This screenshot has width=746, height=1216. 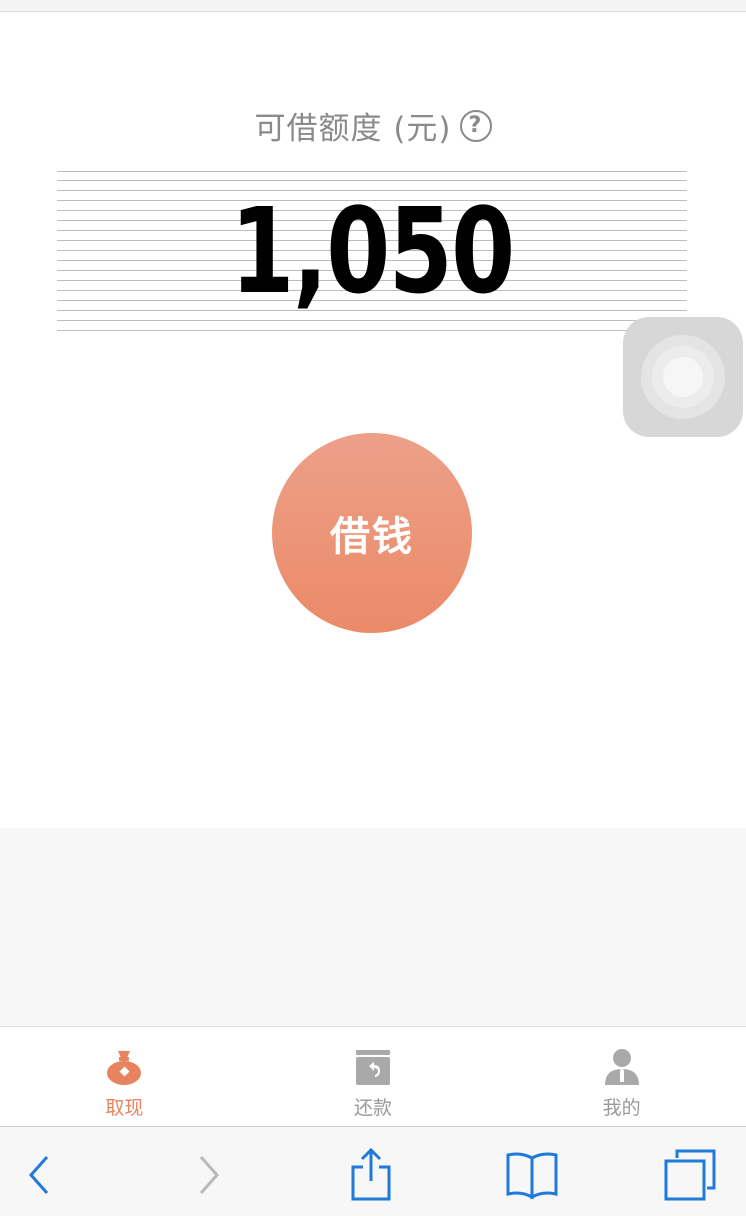 I want to click on forward-arrow-icon, so click(x=209, y=1175).